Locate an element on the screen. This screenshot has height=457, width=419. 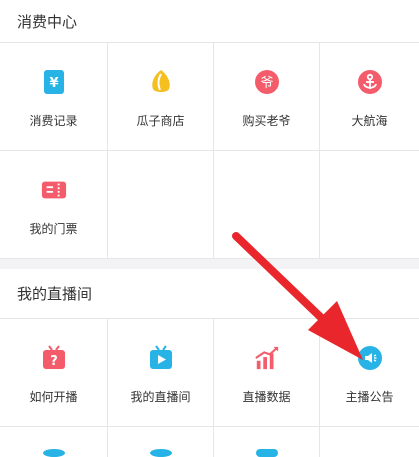
svg-text: 爷 is located at coordinates (266, 83).